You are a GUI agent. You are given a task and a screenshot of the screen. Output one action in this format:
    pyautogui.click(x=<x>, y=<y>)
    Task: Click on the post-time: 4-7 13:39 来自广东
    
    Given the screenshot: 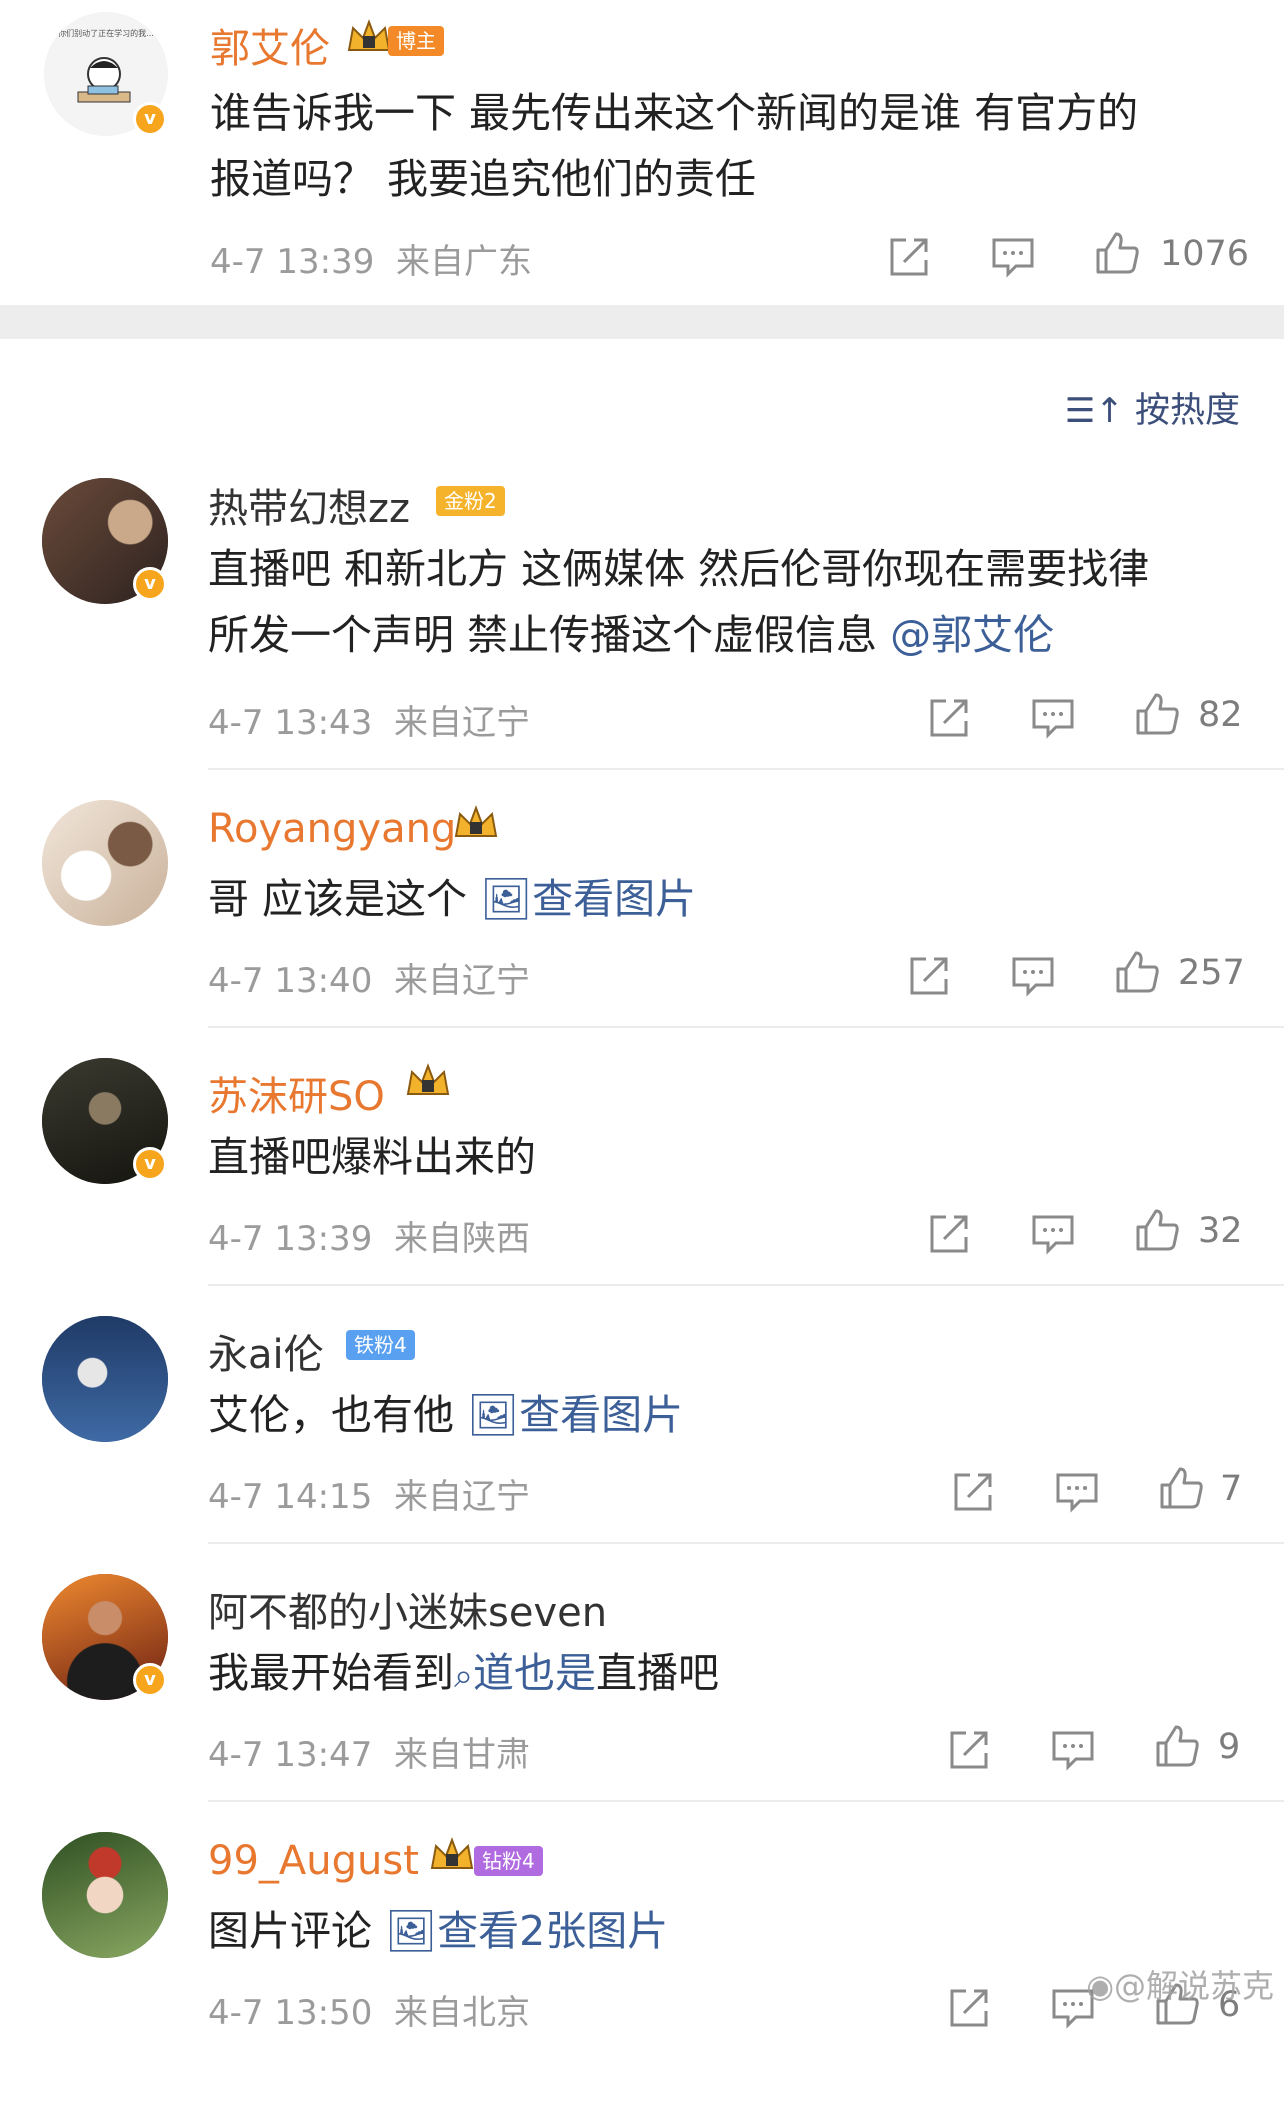 What is the action you would take?
    pyautogui.click(x=371, y=258)
    